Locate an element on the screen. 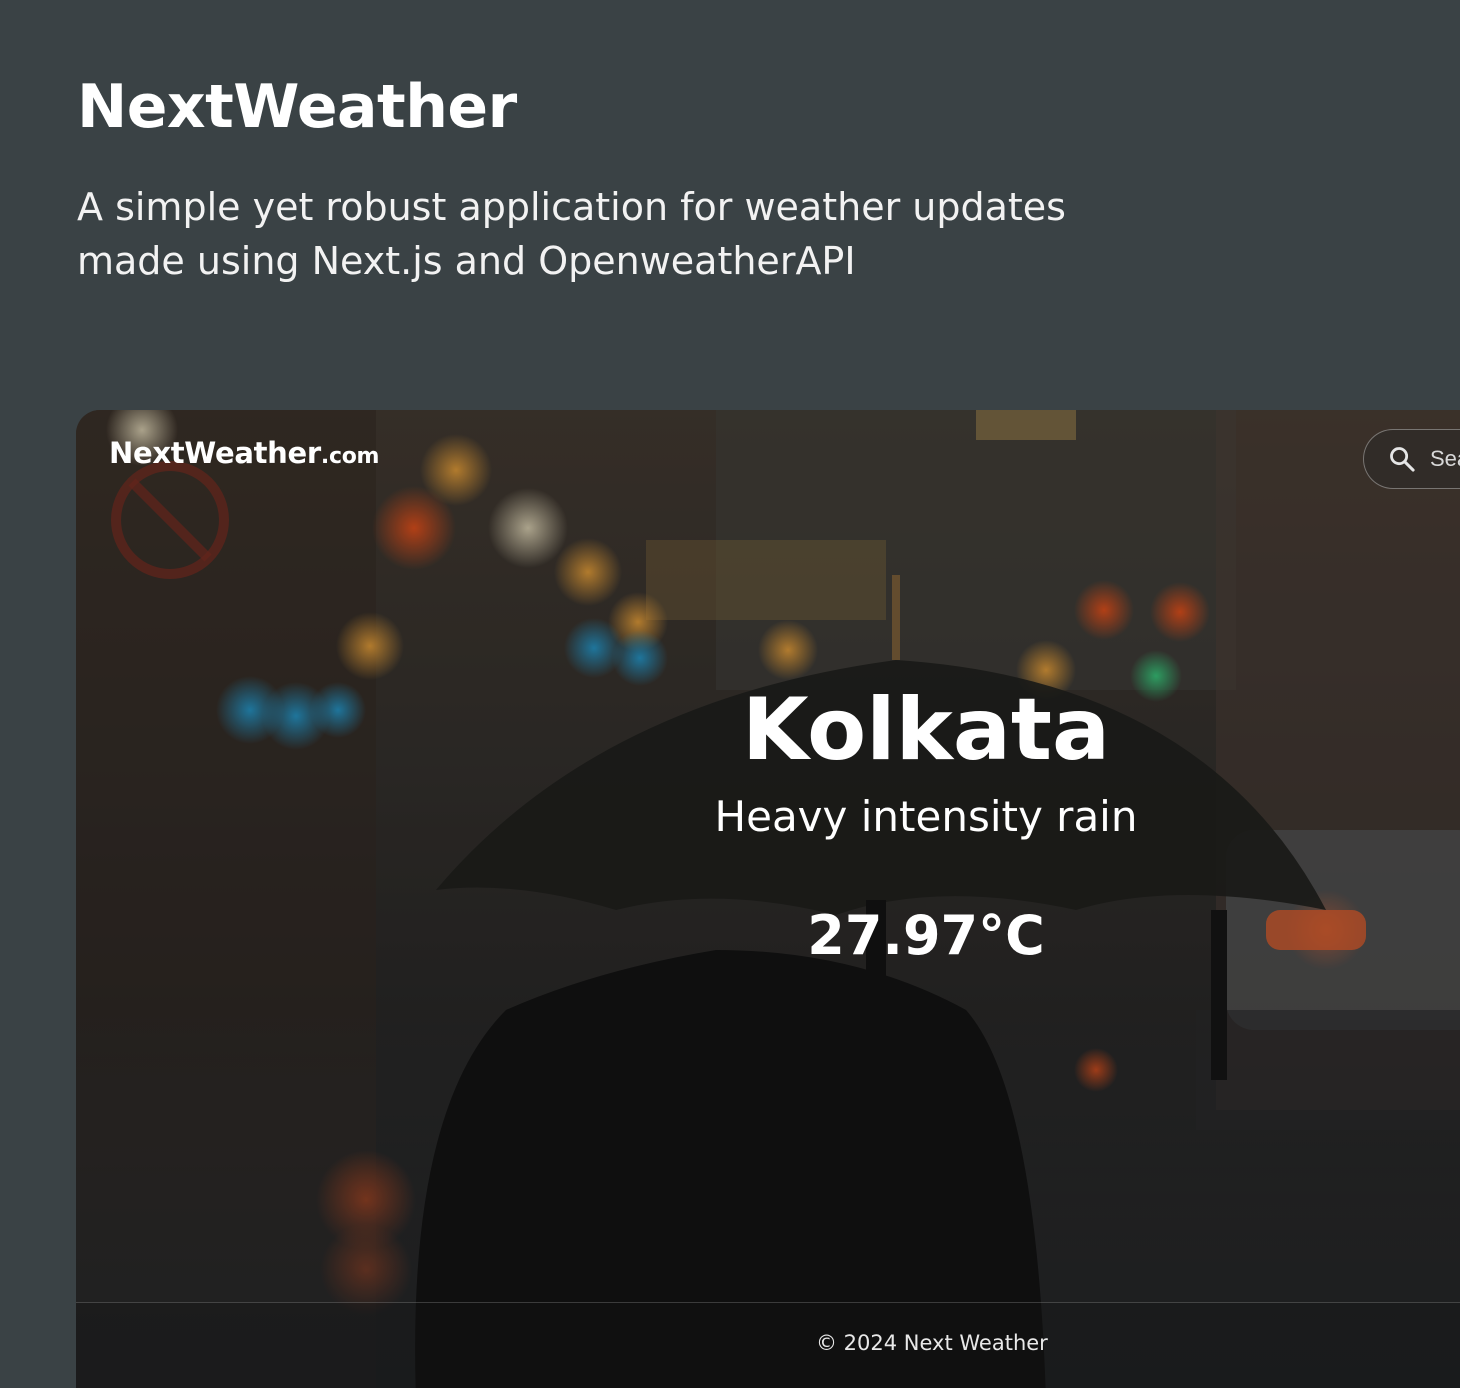  search-box is located at coordinates (1411, 459).